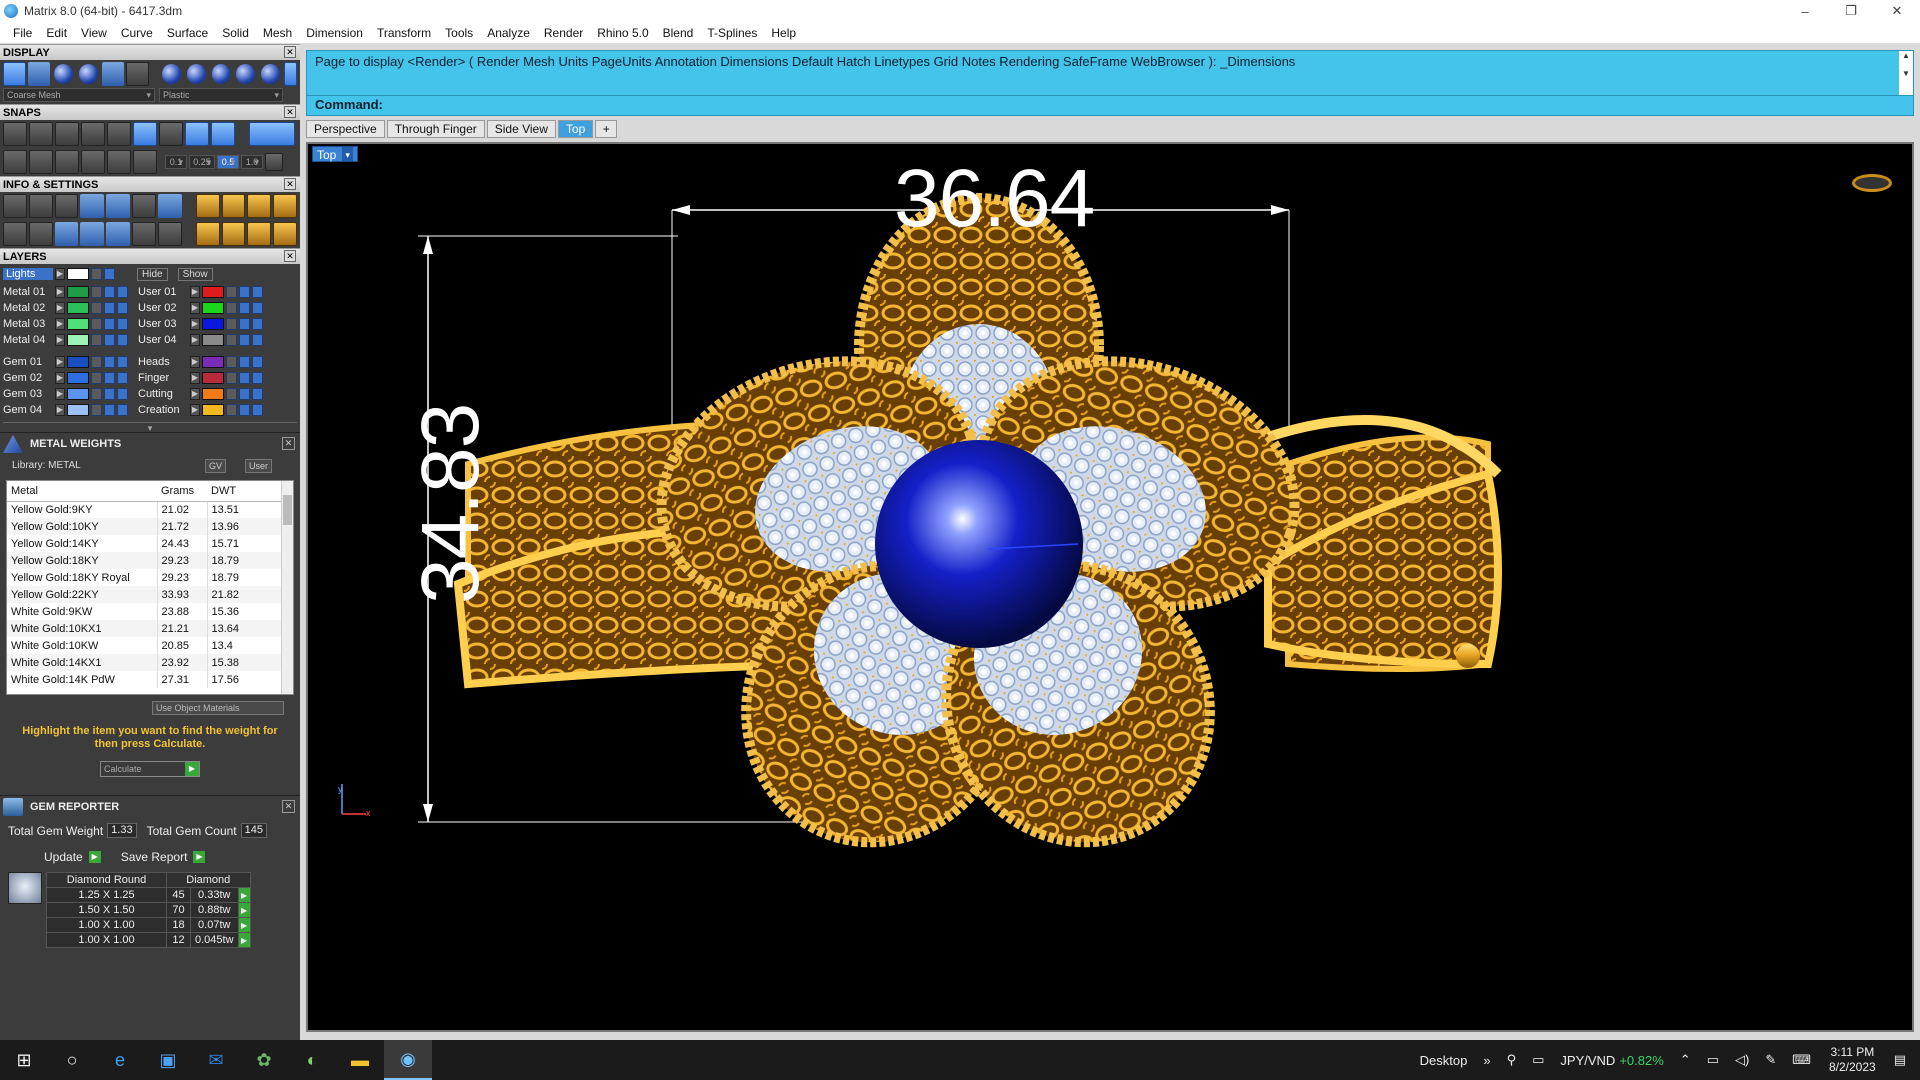  Describe the element at coordinates (148, 925) in the screenshot. I see `table-row: 1.00 X 1.00 18 0.07tw ▶` at that location.